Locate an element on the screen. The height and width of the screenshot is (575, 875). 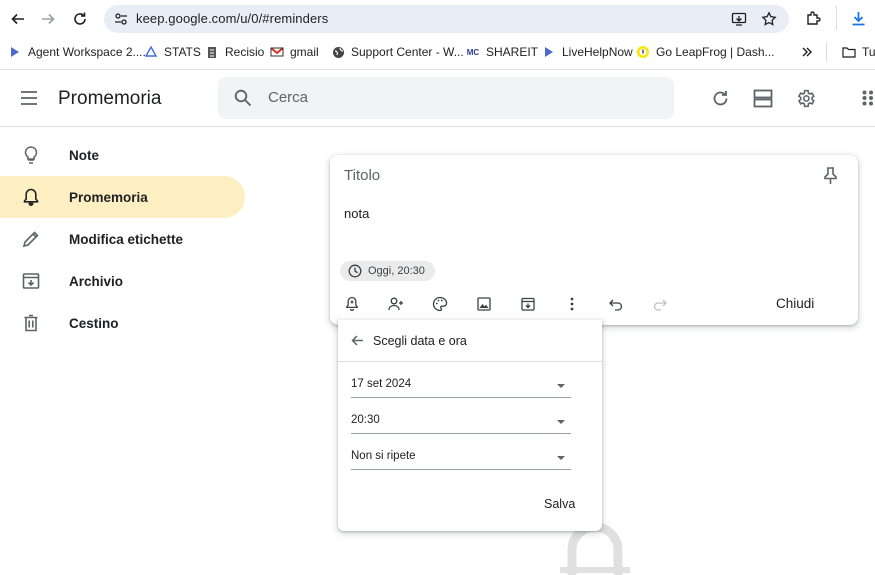
leapfrog-bookmark-icon is located at coordinates (643, 52).